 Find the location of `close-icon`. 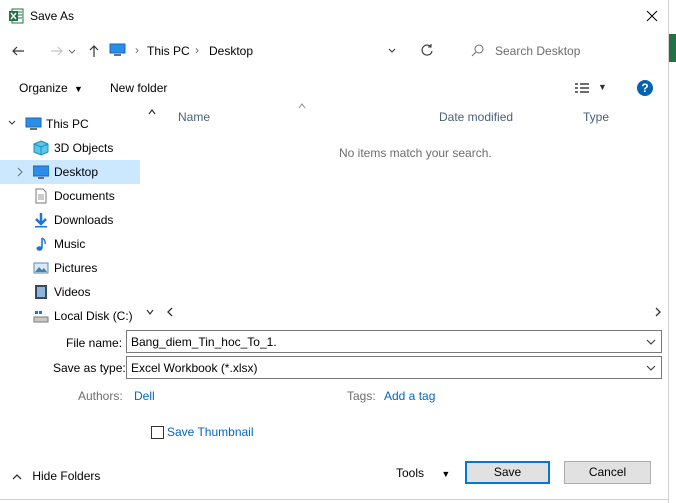

close-icon is located at coordinates (652, 16).